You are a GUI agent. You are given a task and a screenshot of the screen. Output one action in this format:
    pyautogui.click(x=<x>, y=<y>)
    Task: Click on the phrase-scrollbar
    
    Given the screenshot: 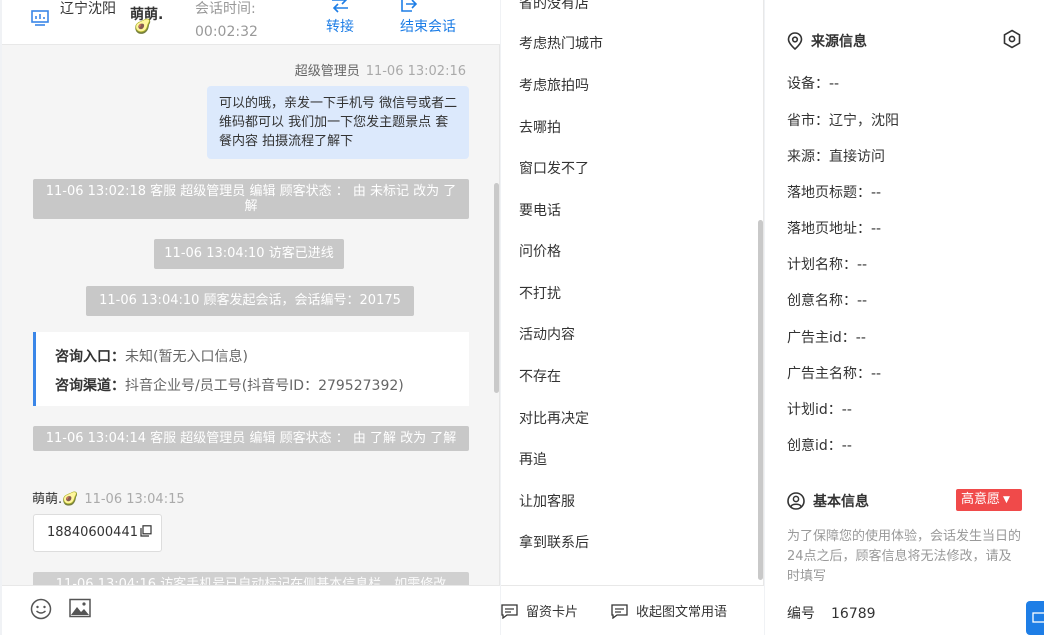 What is the action you would take?
    pyautogui.click(x=760, y=400)
    